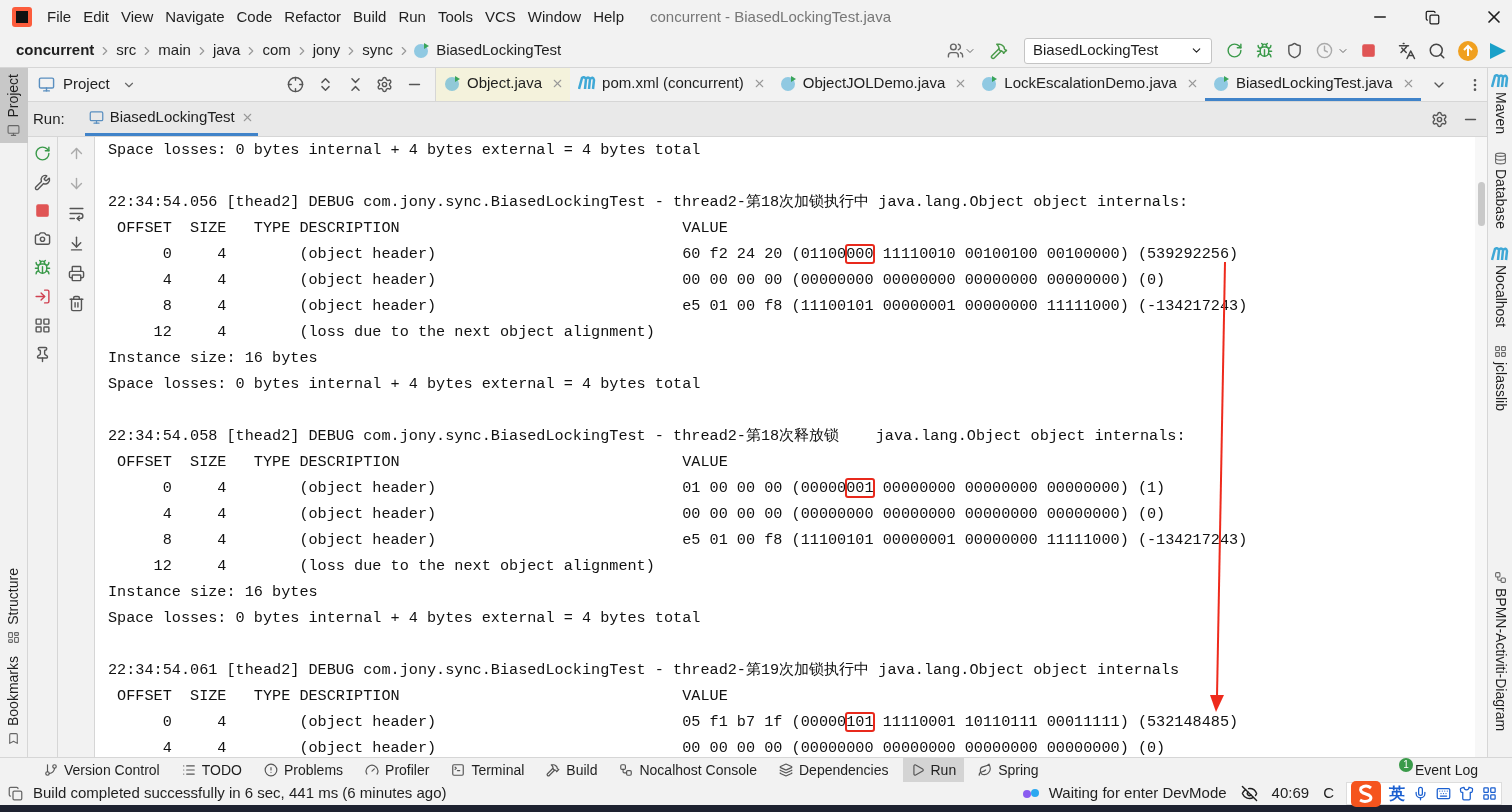  What do you see at coordinates (872, 84) in the screenshot?
I see `editor-tab: ObjectJOLDemo.java` at bounding box center [872, 84].